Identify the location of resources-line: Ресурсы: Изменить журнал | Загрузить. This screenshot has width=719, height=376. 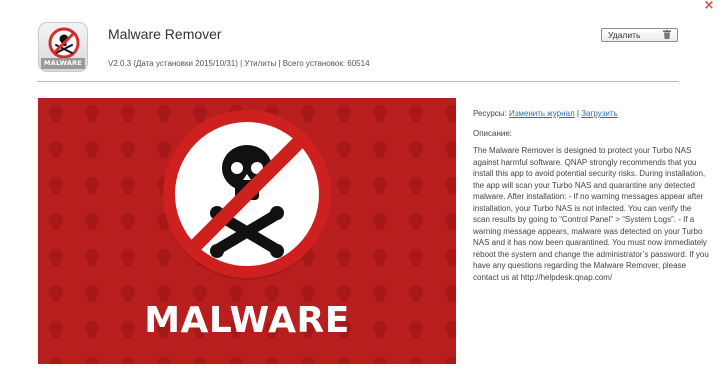
(545, 113).